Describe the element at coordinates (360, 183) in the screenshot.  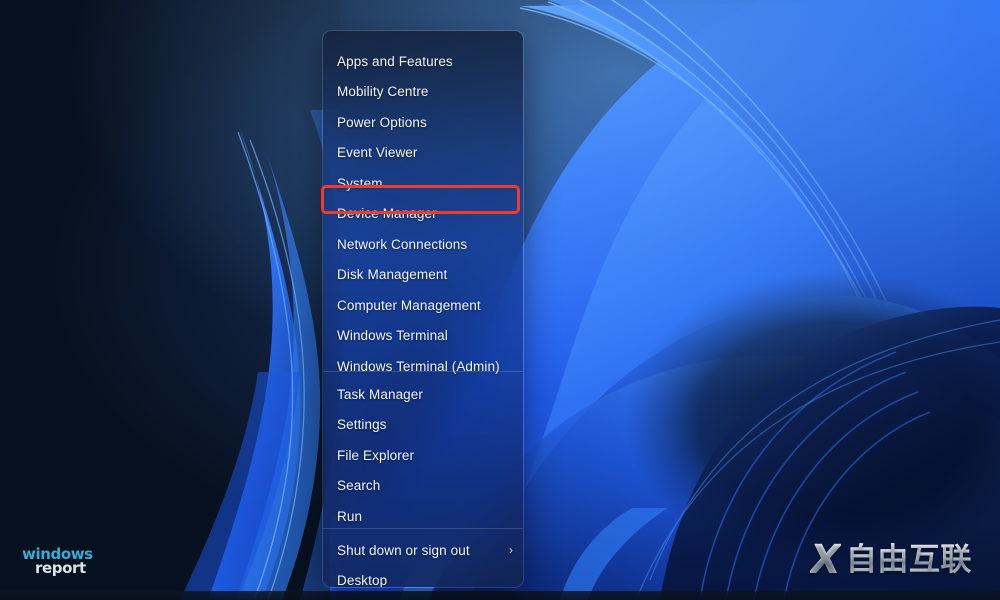
I see `menu-item-label: System` at that location.